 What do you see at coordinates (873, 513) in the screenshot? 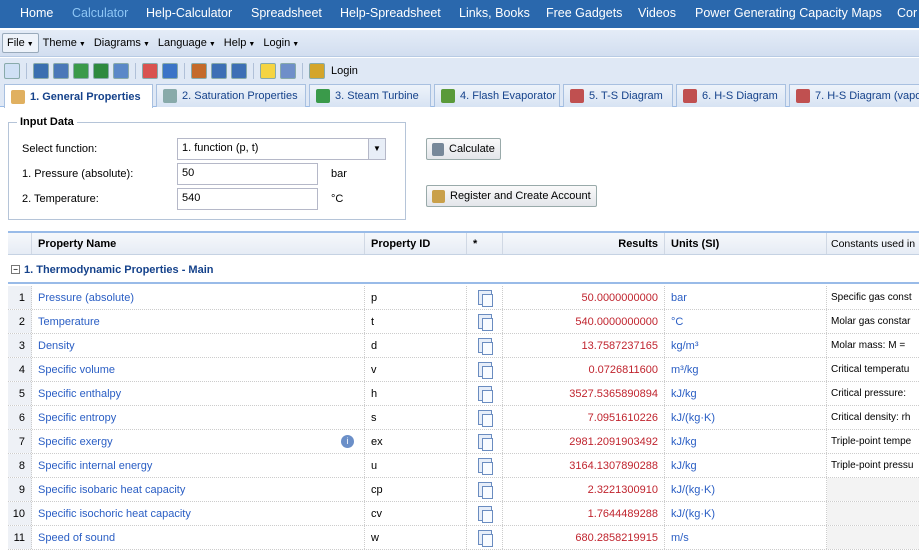
I see `constant` at bounding box center [873, 513].